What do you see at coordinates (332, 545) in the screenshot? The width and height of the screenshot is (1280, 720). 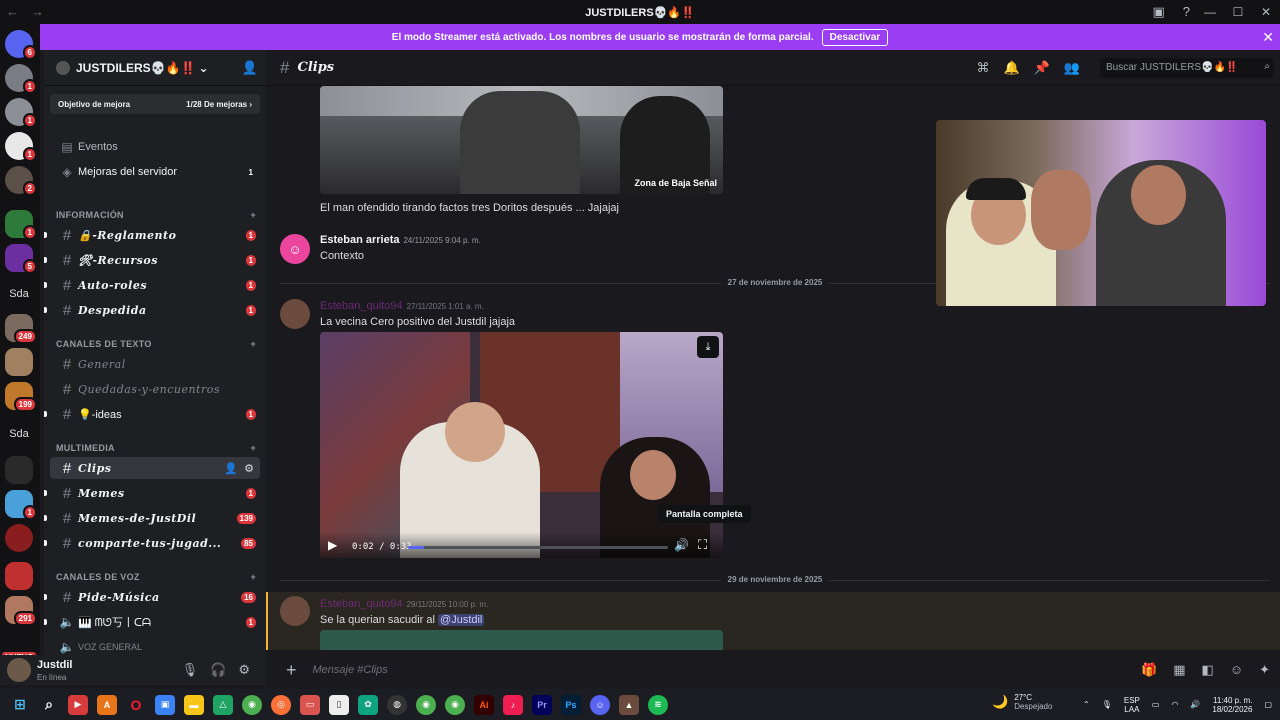 I see `play-icon: ▶` at bounding box center [332, 545].